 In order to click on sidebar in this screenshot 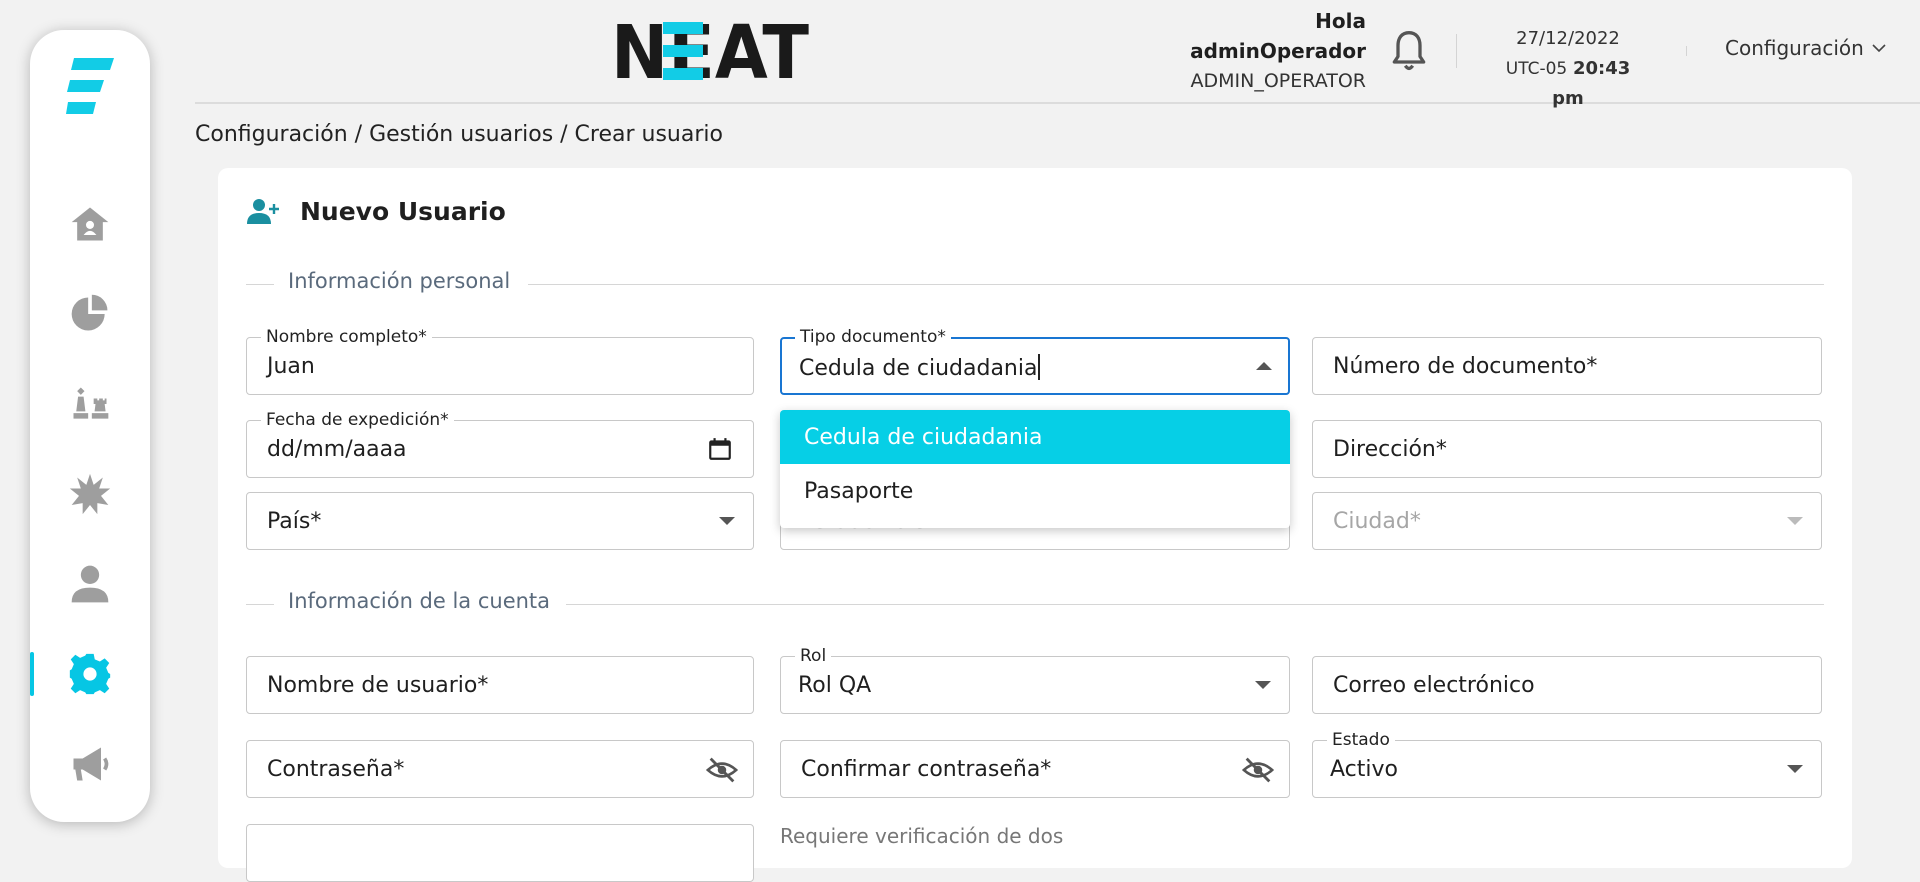, I will do `click(90, 426)`.